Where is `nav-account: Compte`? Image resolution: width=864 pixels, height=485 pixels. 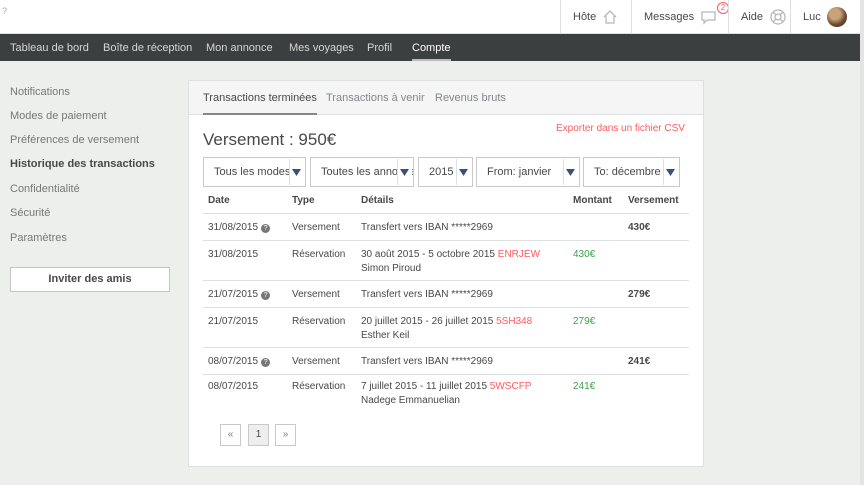 nav-account: Compte is located at coordinates (431, 47).